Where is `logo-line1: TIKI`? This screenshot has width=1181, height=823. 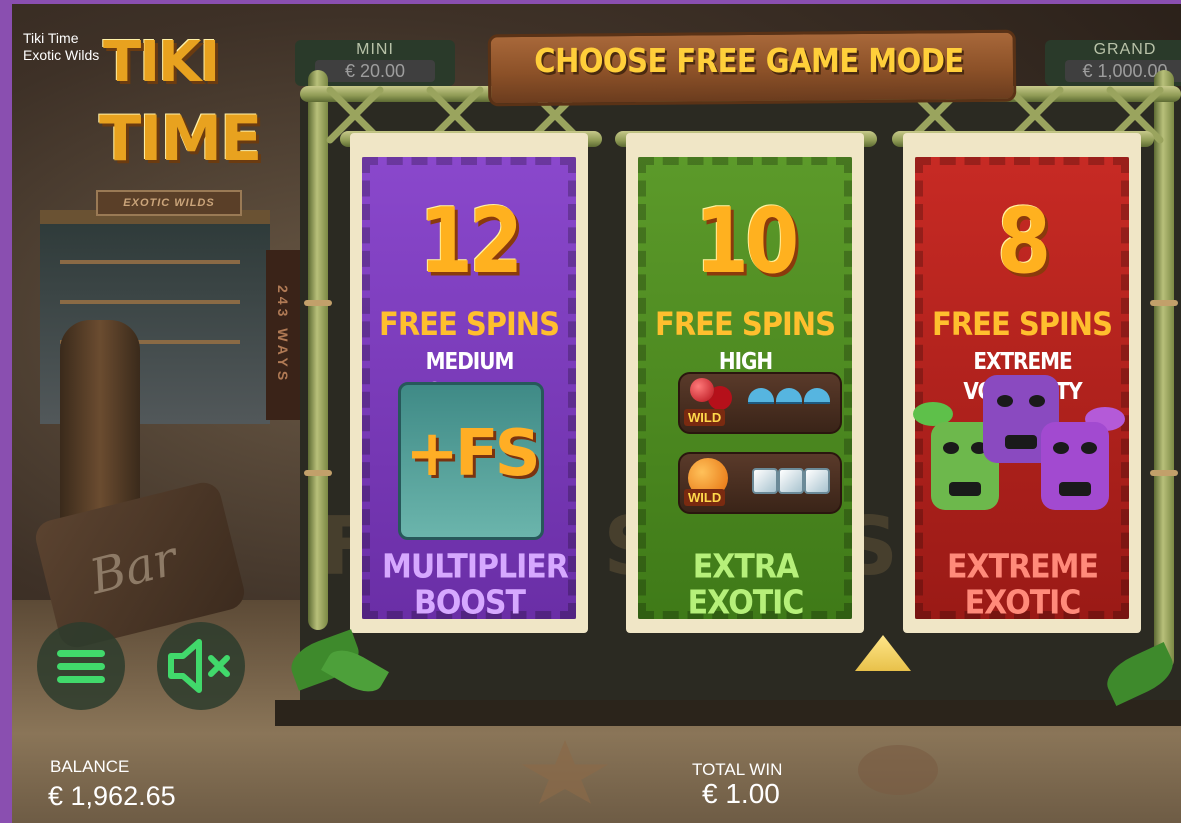 logo-line1: TIKI is located at coordinates (161, 62).